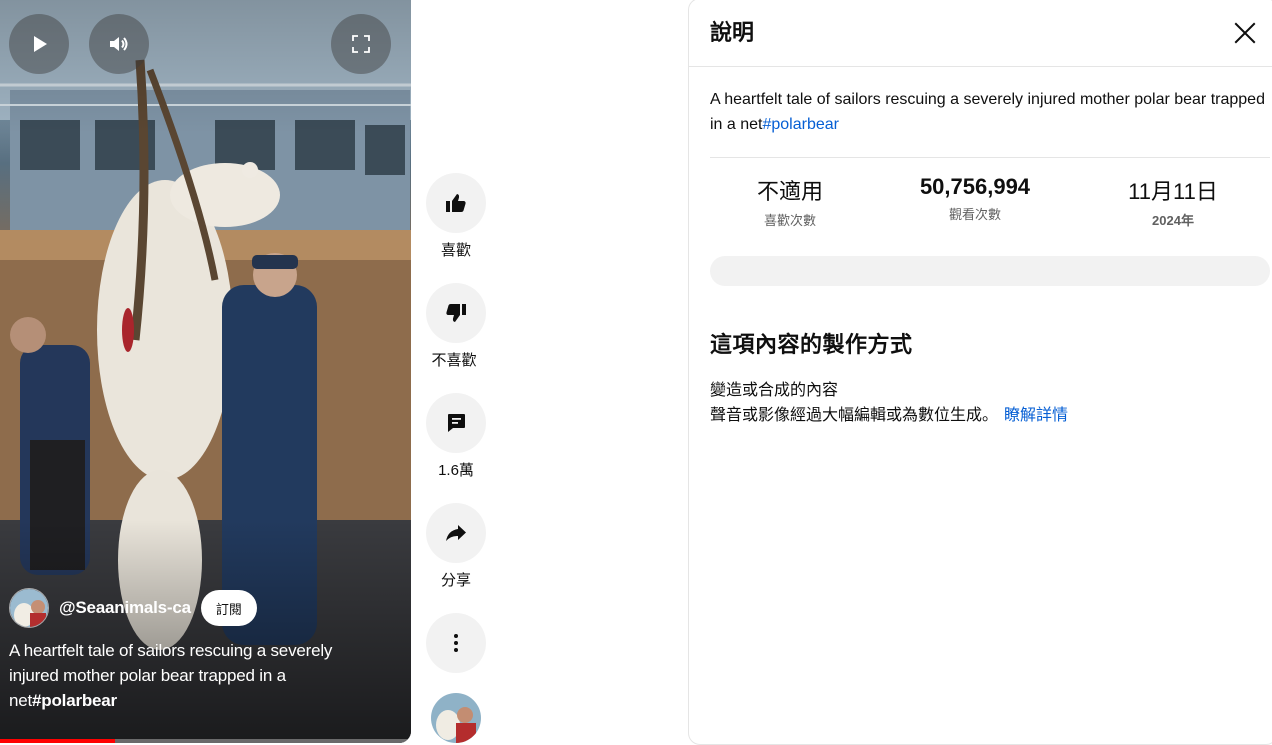  What do you see at coordinates (811, 344) in the screenshot?
I see `how-made-title: 這項內容的製作方式` at bounding box center [811, 344].